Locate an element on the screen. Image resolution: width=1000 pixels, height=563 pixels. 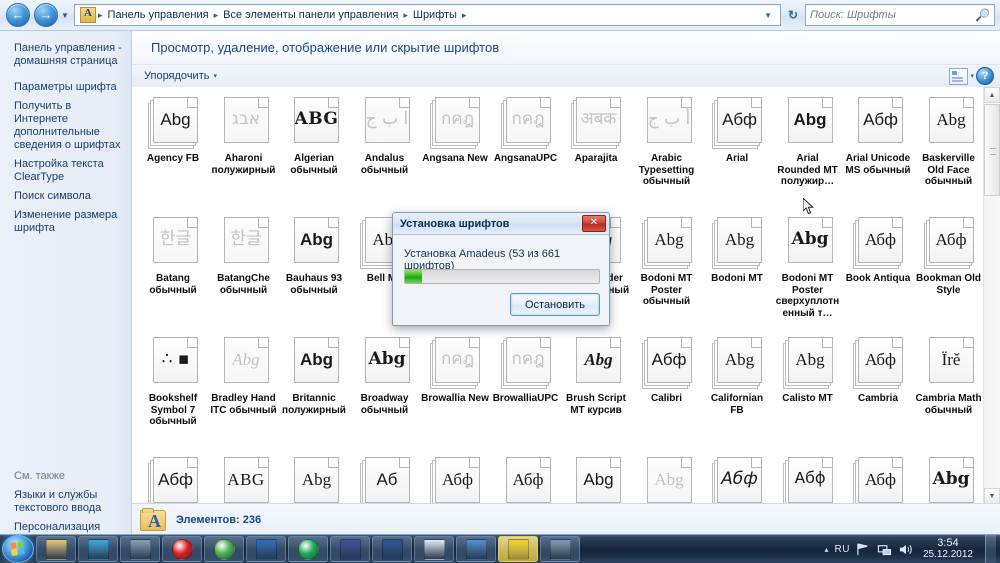
nav-link-font-settings: Параметры шрифта is located at coordinates (65, 87).